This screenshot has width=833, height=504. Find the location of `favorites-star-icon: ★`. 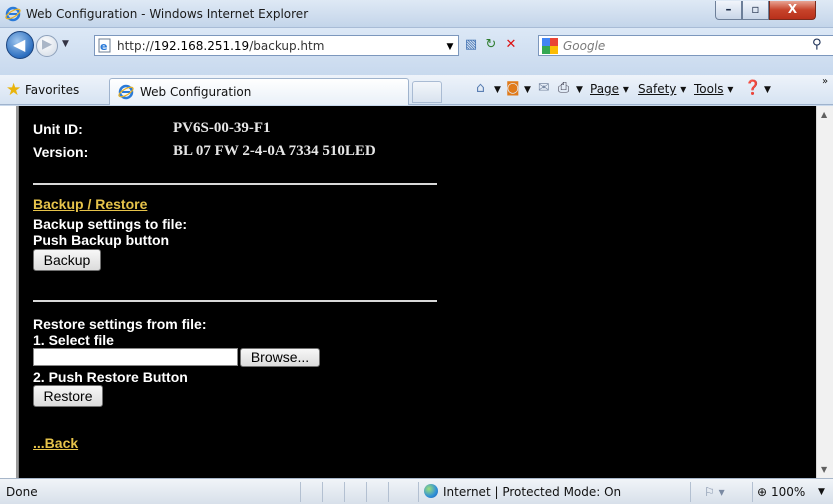

favorites-star-icon: ★ is located at coordinates (13, 90).